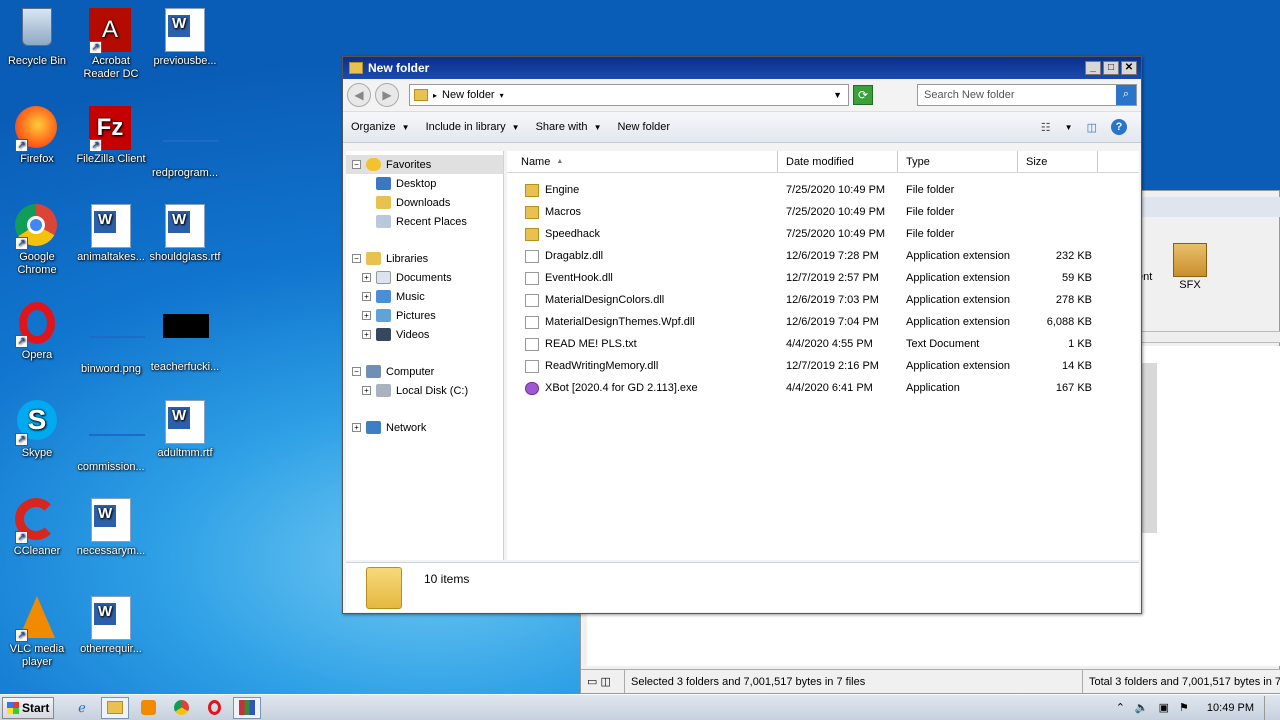 The width and height of the screenshot is (1280, 720). What do you see at coordinates (1111, 68) in the screenshot?
I see `maximize-button: □` at bounding box center [1111, 68].